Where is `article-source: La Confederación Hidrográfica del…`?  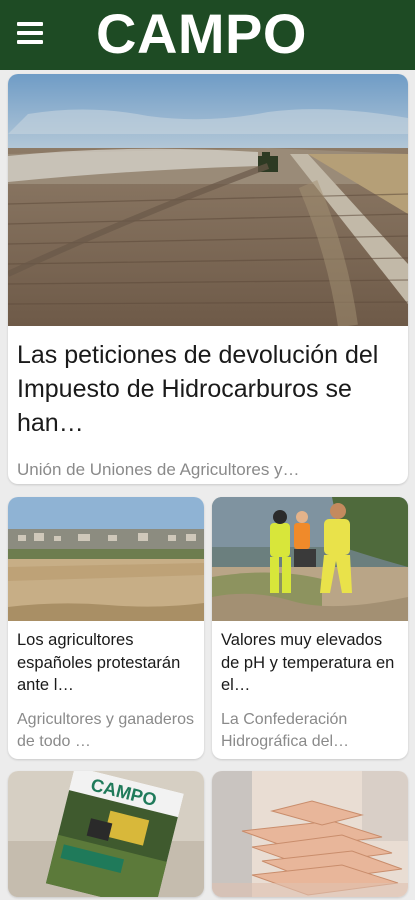 article-source: La Confederación Hidrográfica del… is located at coordinates (285, 730).